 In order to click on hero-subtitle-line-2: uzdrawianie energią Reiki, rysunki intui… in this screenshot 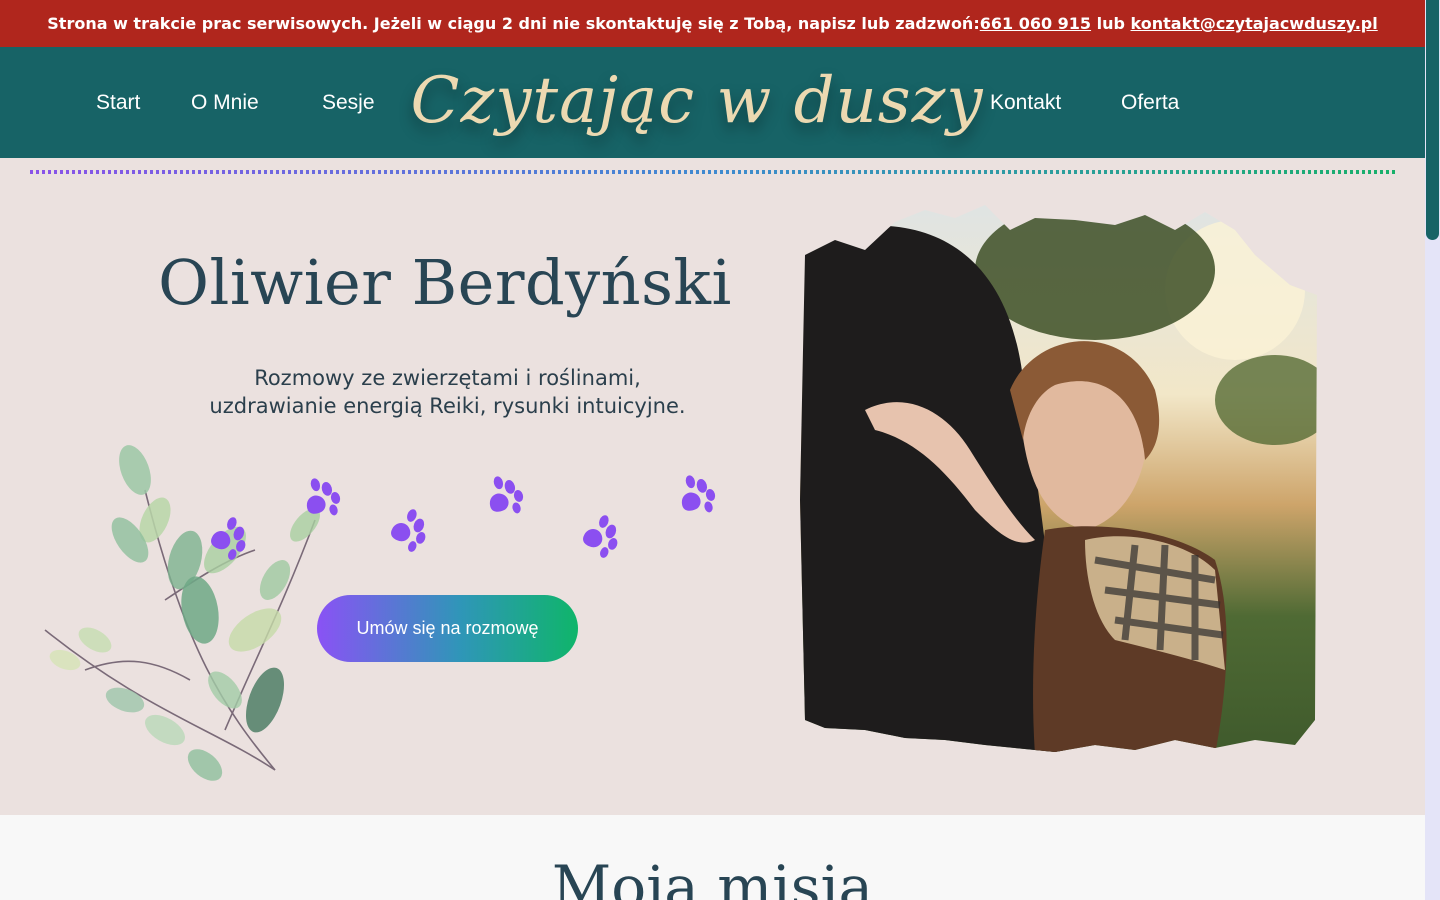, I will do `click(447, 406)`.